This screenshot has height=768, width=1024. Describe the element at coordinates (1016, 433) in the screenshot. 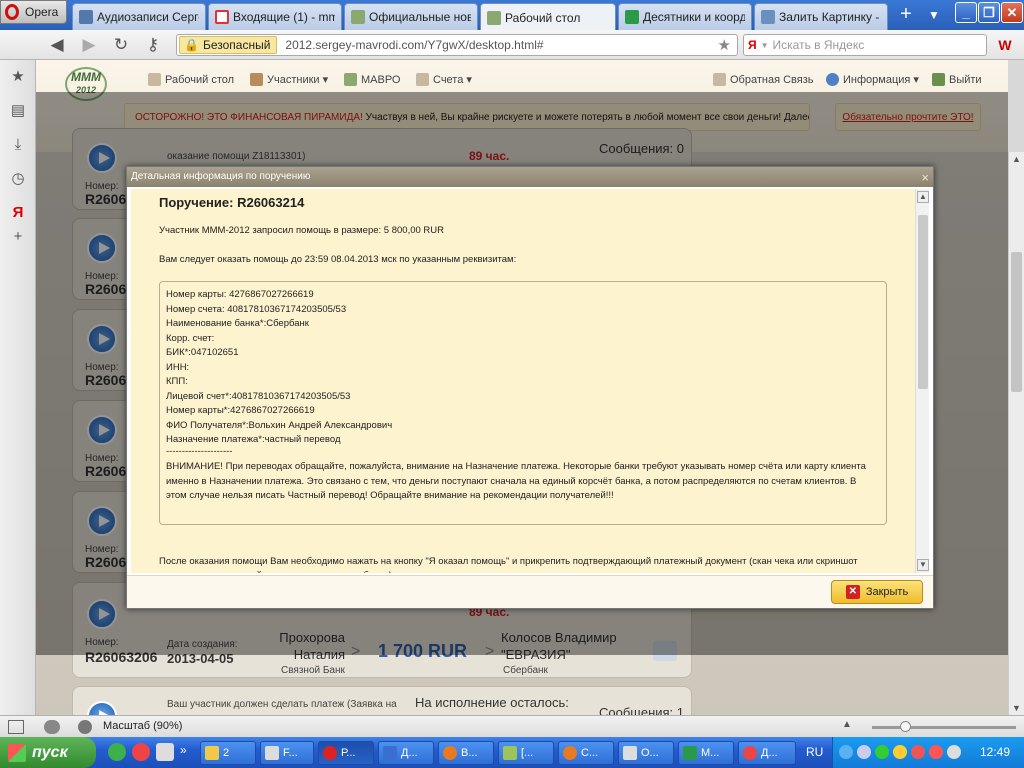

I see `page-scrollbar: ▲ ▼` at that location.